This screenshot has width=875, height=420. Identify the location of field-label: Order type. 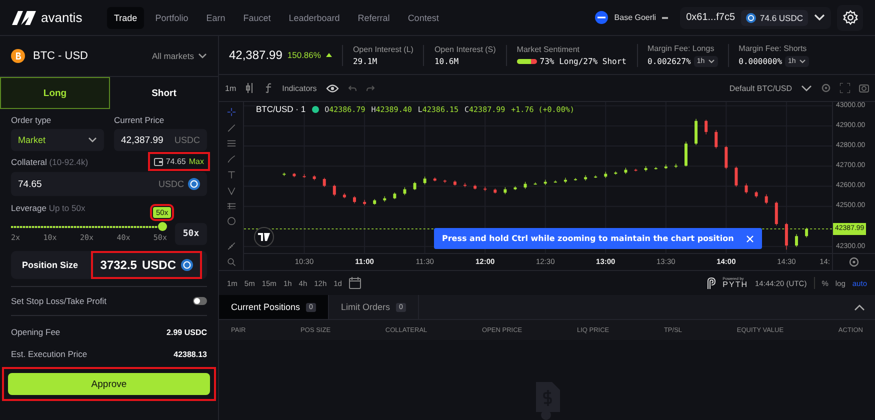
(31, 120).